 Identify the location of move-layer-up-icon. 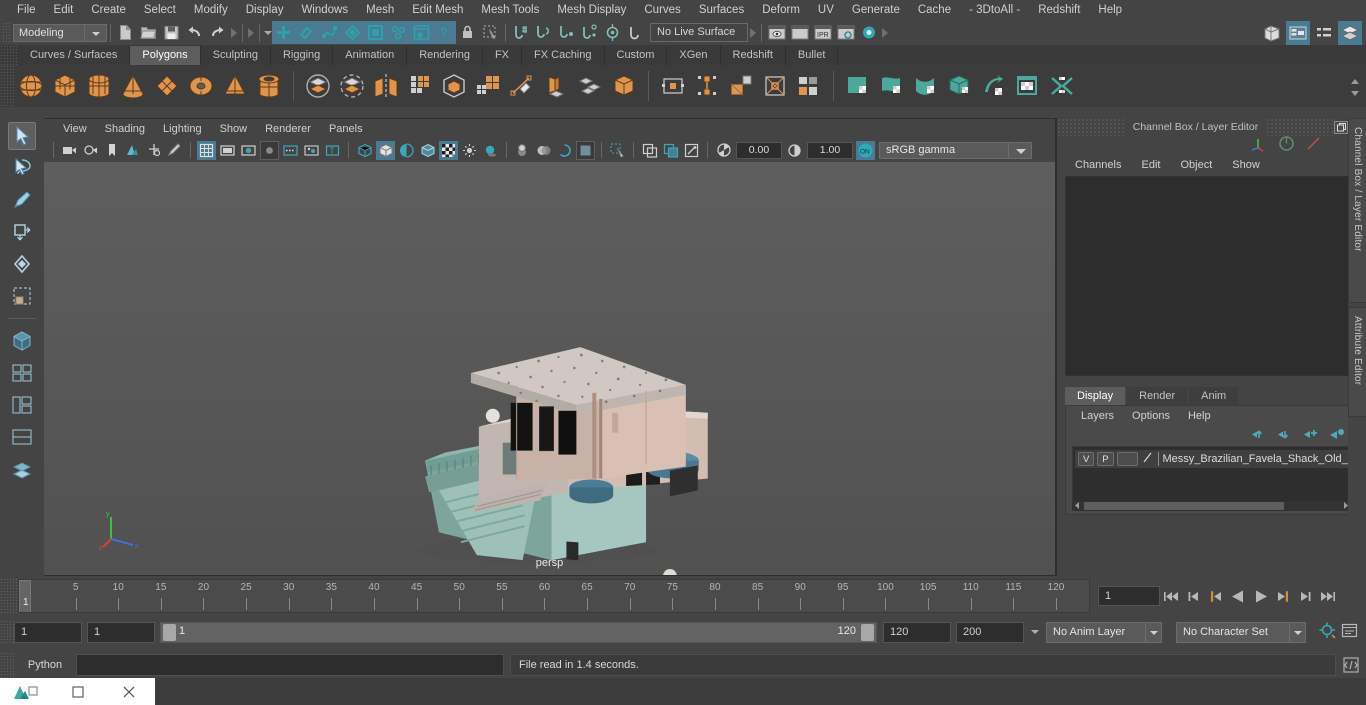
(1259, 436).